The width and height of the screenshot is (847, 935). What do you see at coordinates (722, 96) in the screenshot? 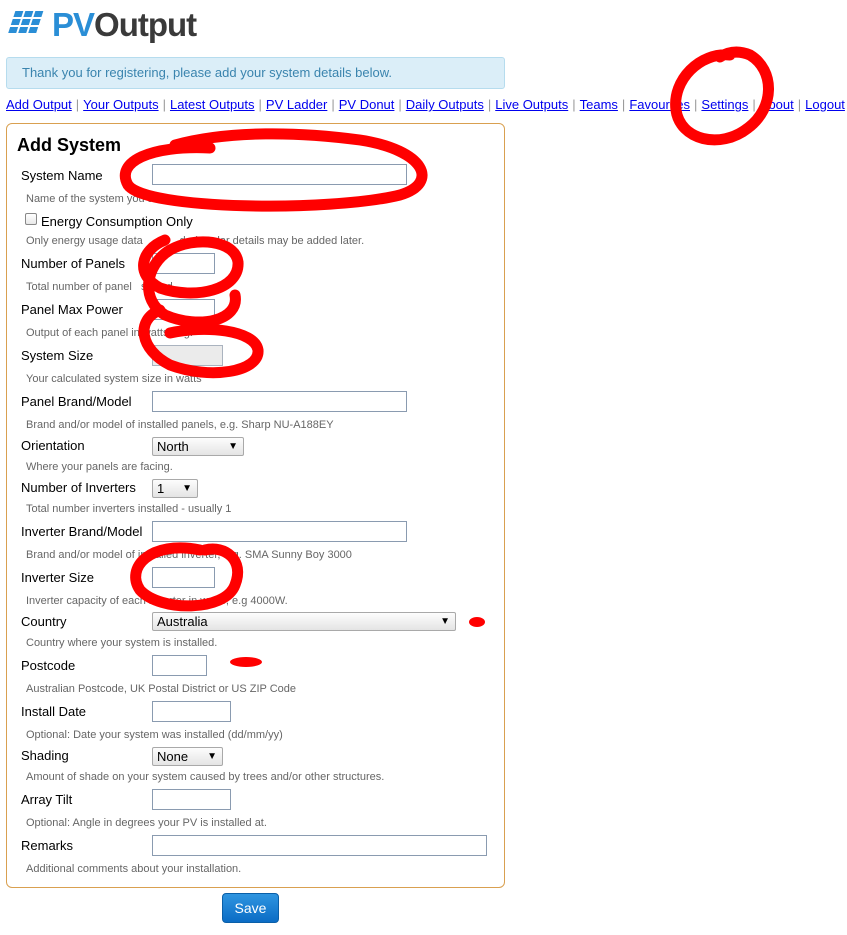
I see `settings-circle-annotation` at bounding box center [722, 96].